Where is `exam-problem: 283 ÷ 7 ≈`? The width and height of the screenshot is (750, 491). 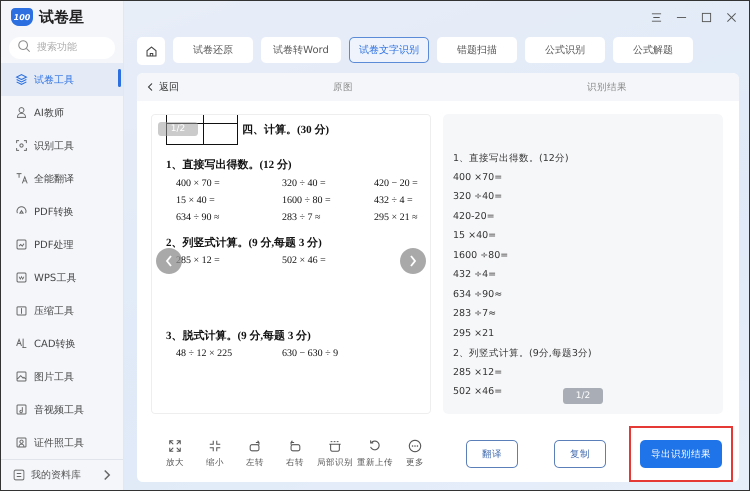 exam-problem: 283 ÷ 7 ≈ is located at coordinates (302, 217).